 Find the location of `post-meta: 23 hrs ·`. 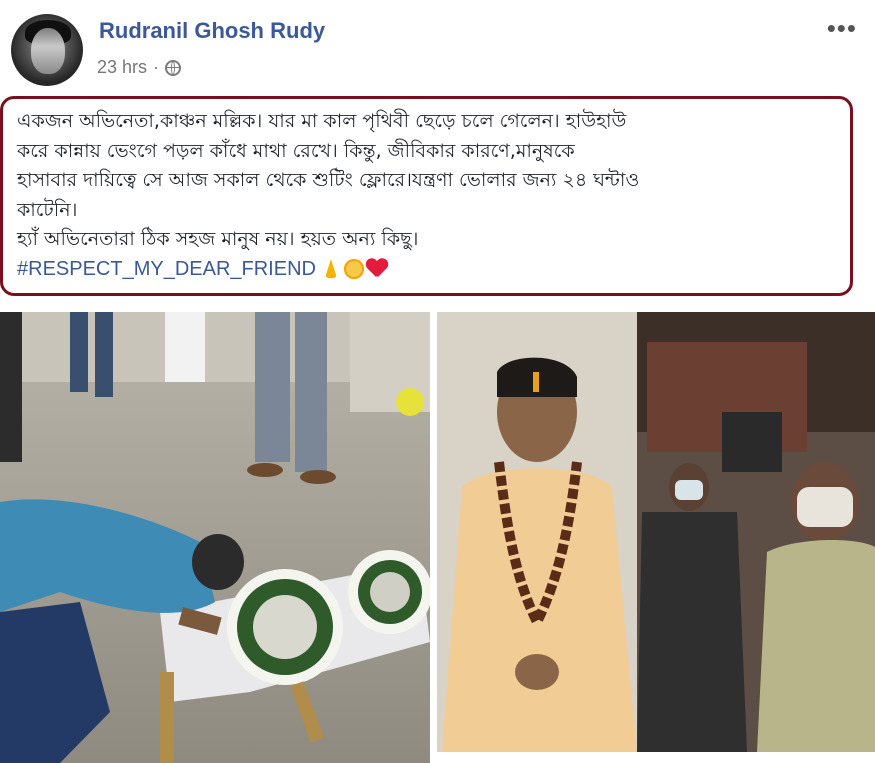

post-meta: 23 hrs · is located at coordinates (139, 67).